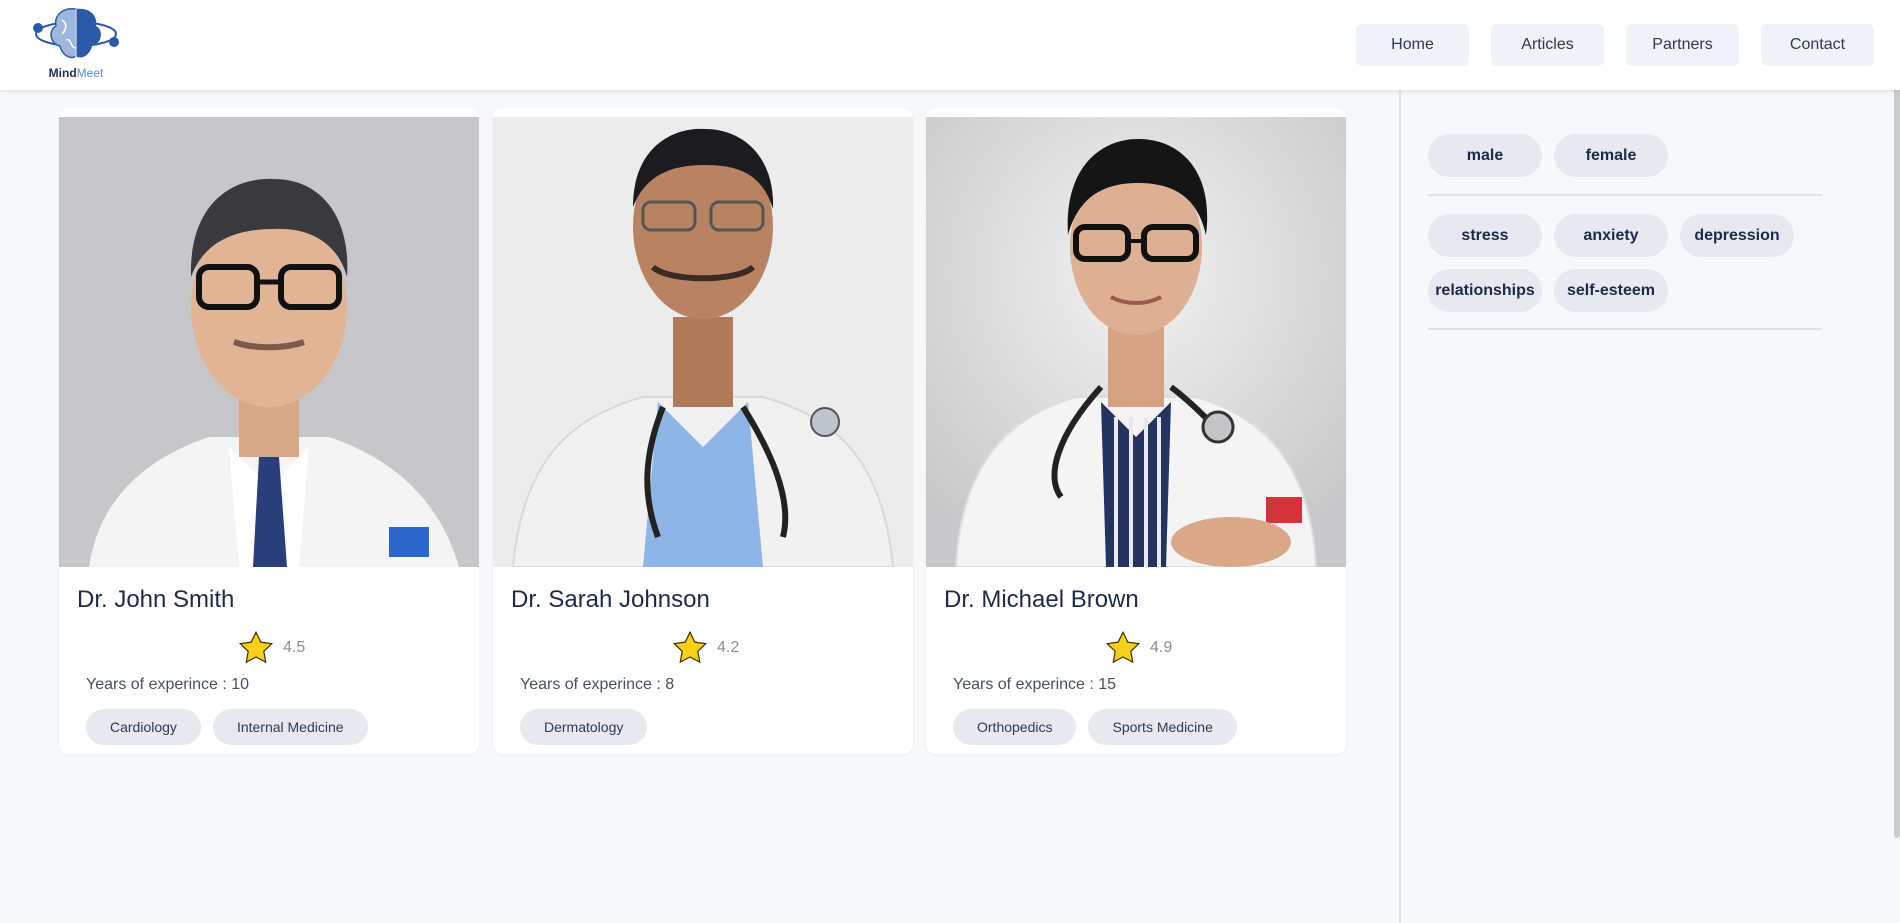 This screenshot has width=1900, height=923. I want to click on doctor-experience: Years of experince : 15, so click(1035, 684).